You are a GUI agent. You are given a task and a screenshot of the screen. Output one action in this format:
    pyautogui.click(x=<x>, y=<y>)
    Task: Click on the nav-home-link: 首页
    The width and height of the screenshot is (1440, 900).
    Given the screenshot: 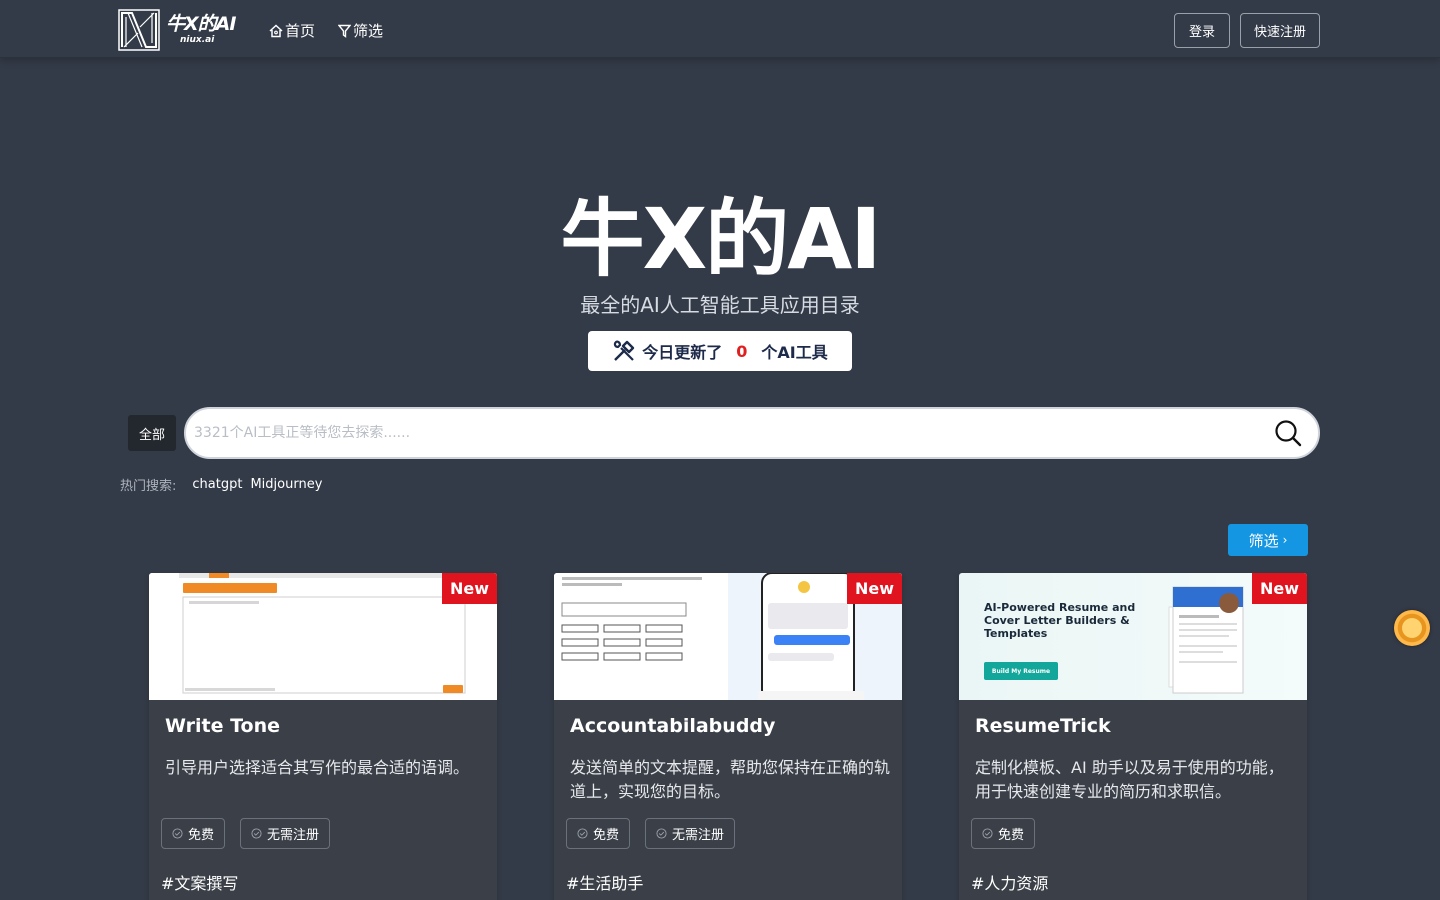 What is the action you would take?
    pyautogui.click(x=292, y=30)
    